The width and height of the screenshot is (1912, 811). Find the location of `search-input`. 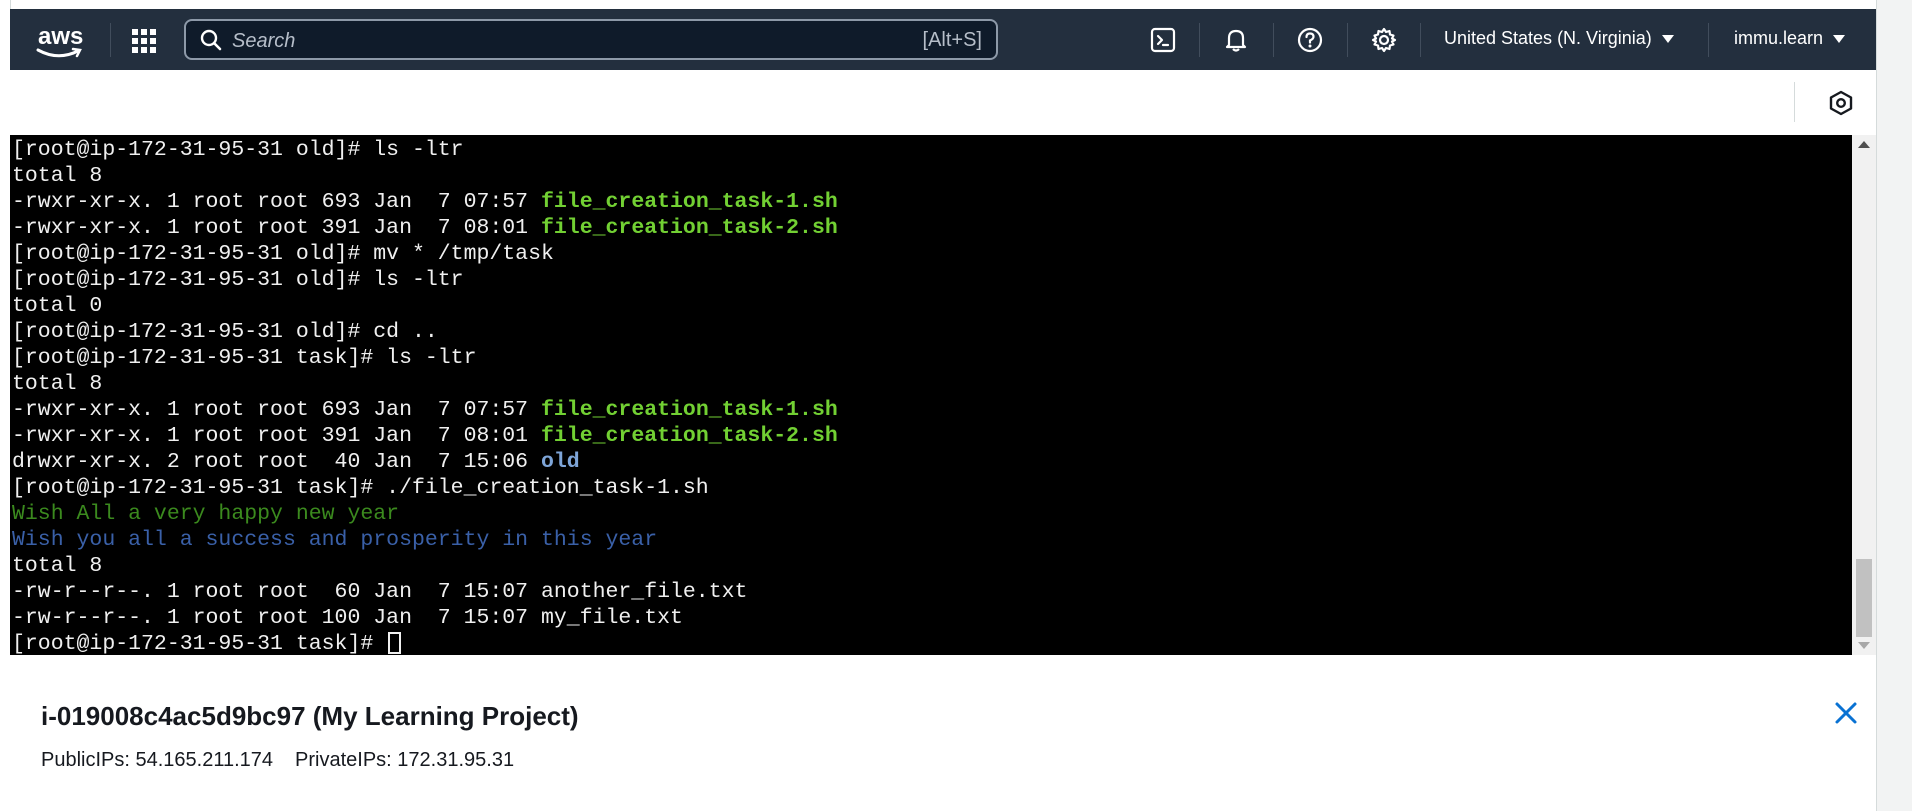

search-input is located at coordinates (552, 41).